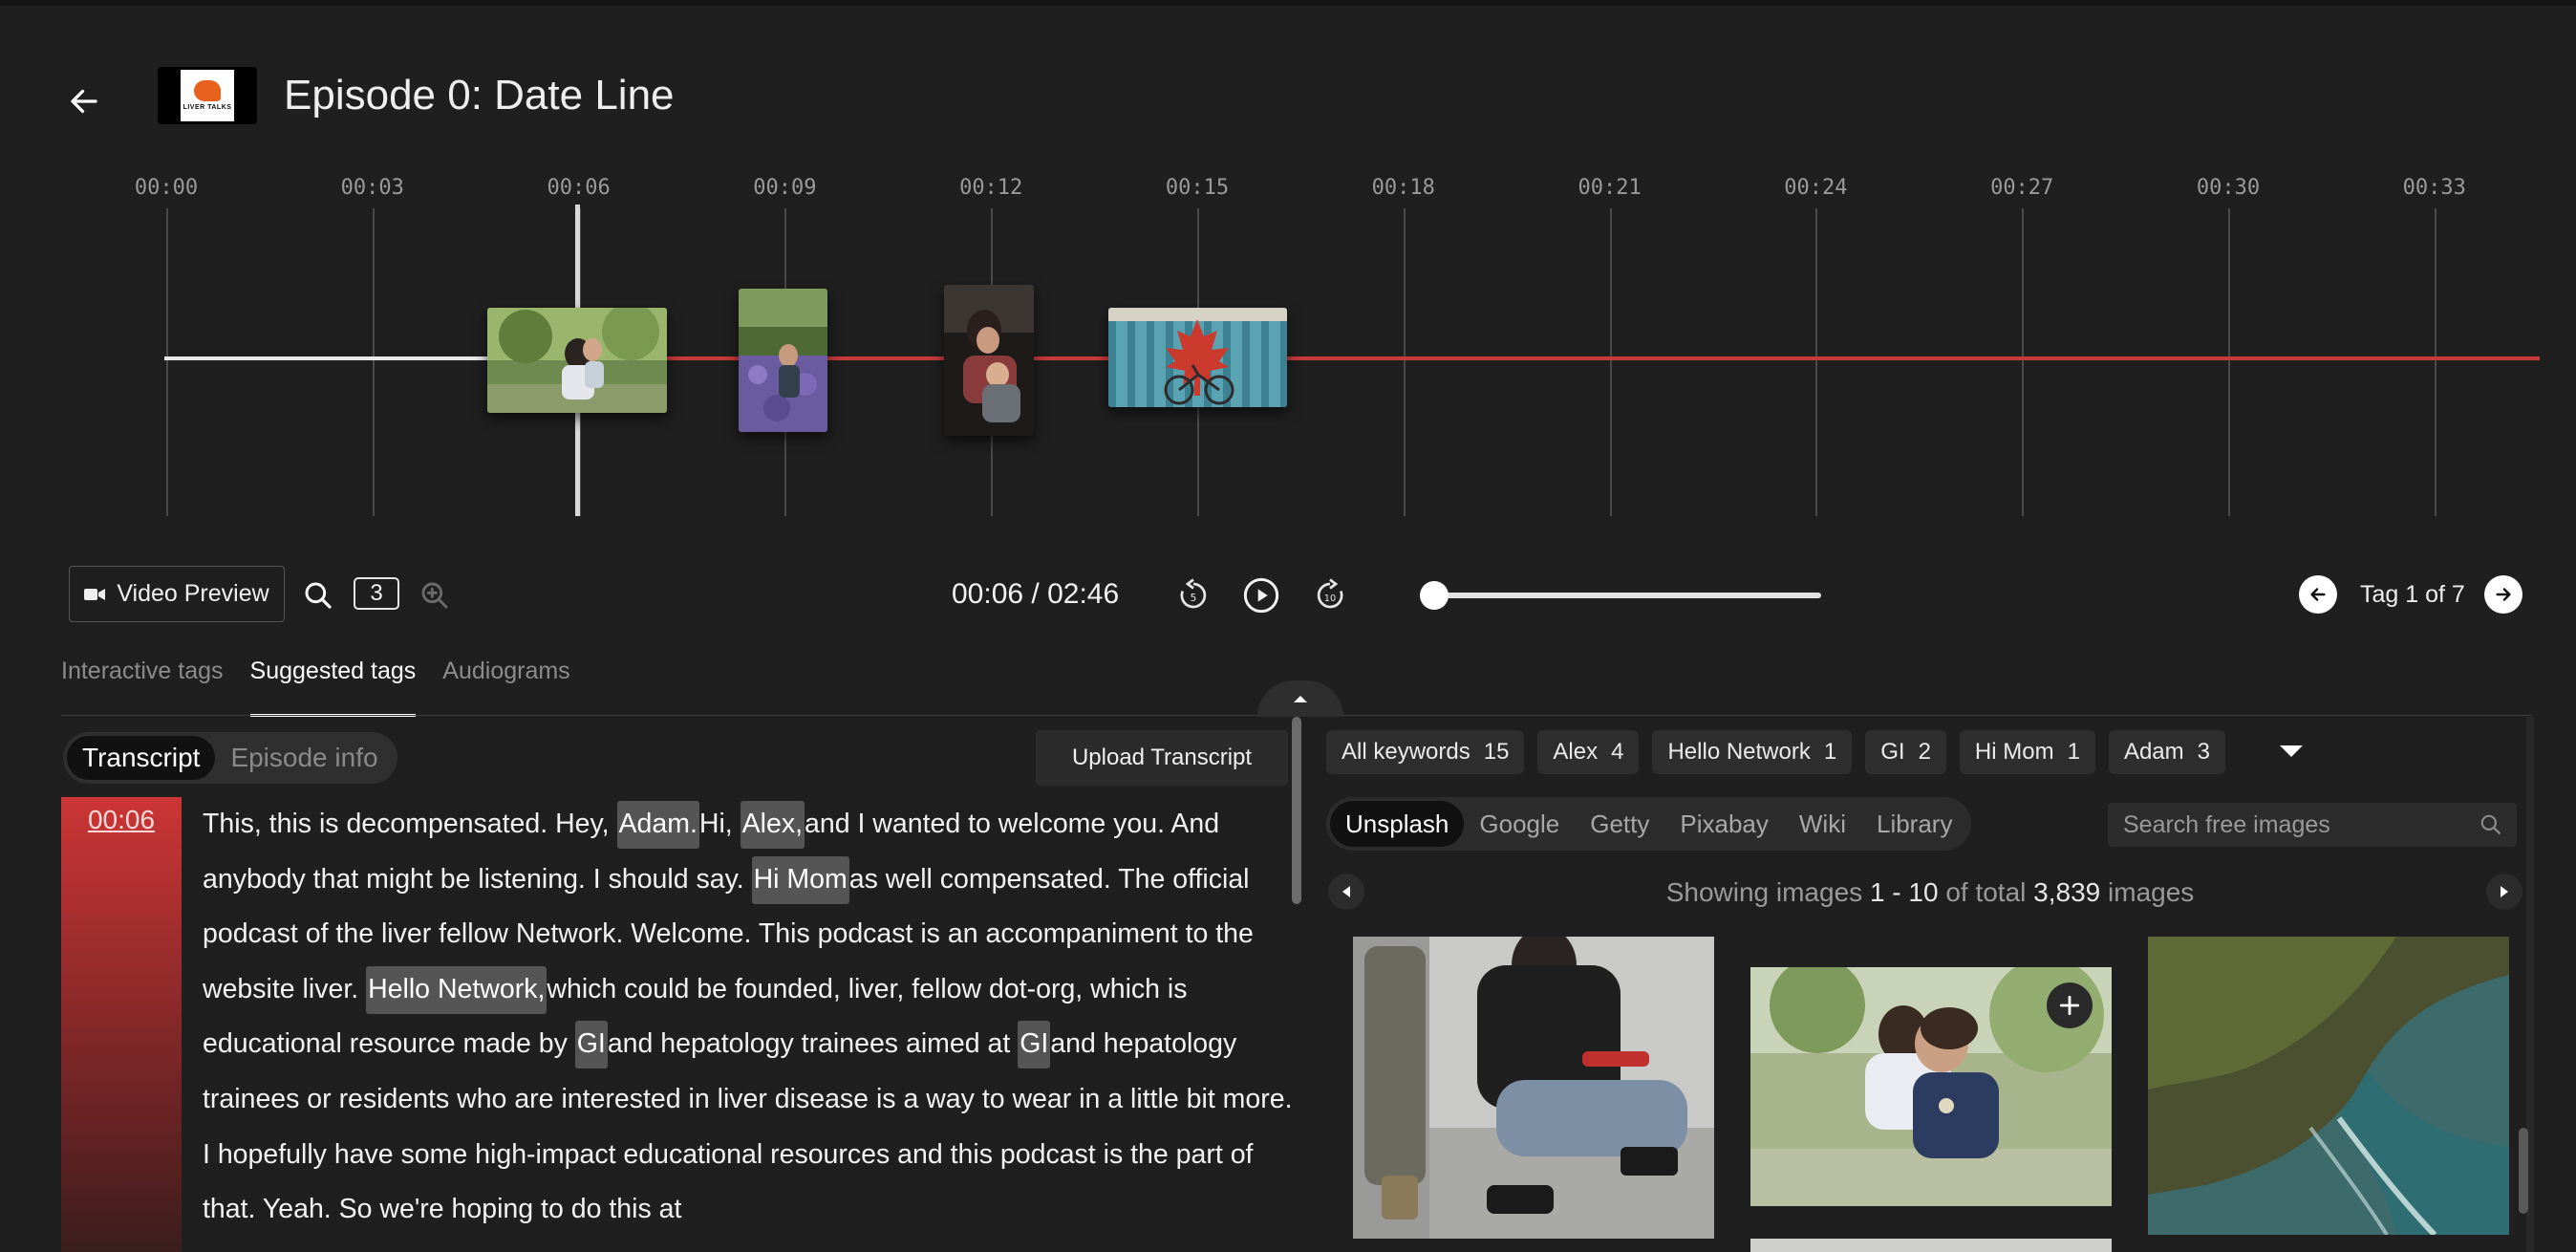 The height and width of the screenshot is (1252, 2576). I want to click on tab-suggested-tags: Suggested tags, so click(333, 685).